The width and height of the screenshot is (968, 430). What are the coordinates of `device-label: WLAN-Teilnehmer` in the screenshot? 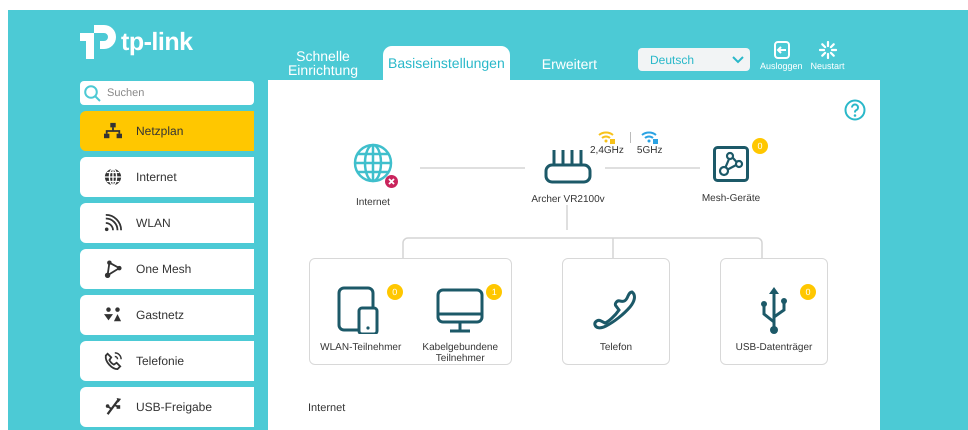 It's located at (361, 347).